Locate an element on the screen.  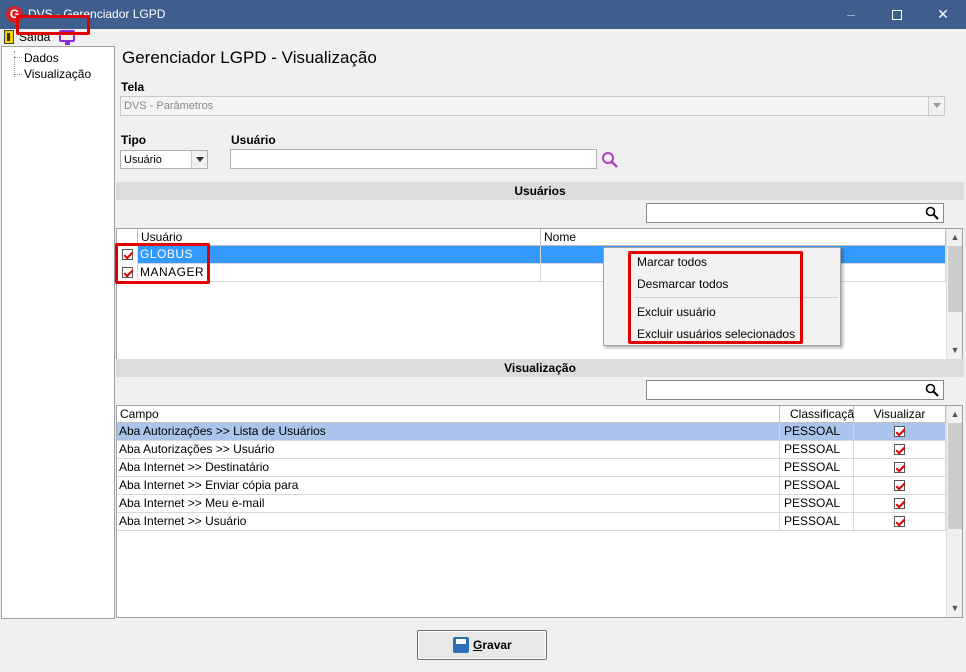
tree-item-visualizacao: Visualização is located at coordinates (57, 74).